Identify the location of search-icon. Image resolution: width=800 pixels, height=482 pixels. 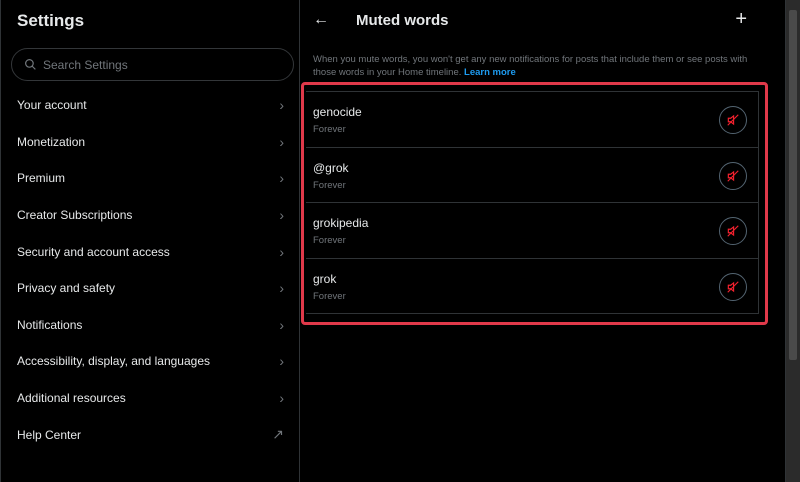
(30, 64).